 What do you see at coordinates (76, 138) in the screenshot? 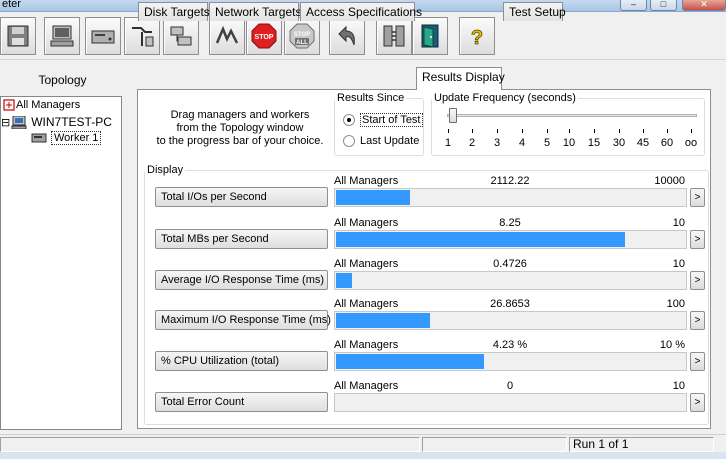
I see `tree-item-label: Worker 1` at bounding box center [76, 138].